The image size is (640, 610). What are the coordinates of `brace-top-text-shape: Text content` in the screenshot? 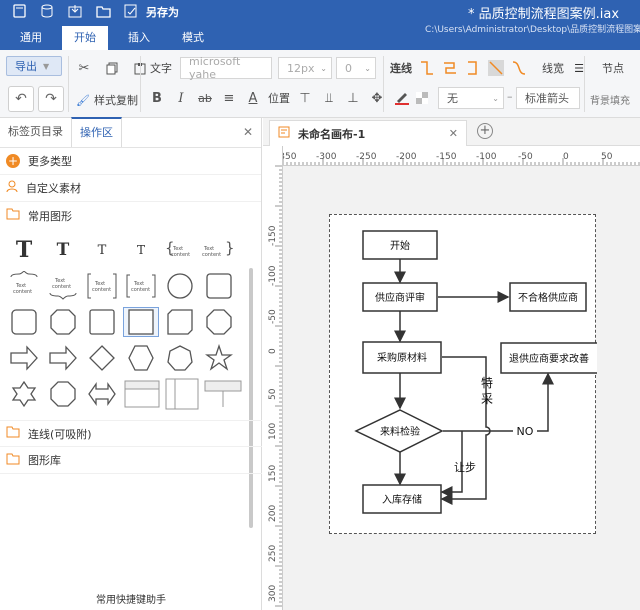 It's located at (24, 286).